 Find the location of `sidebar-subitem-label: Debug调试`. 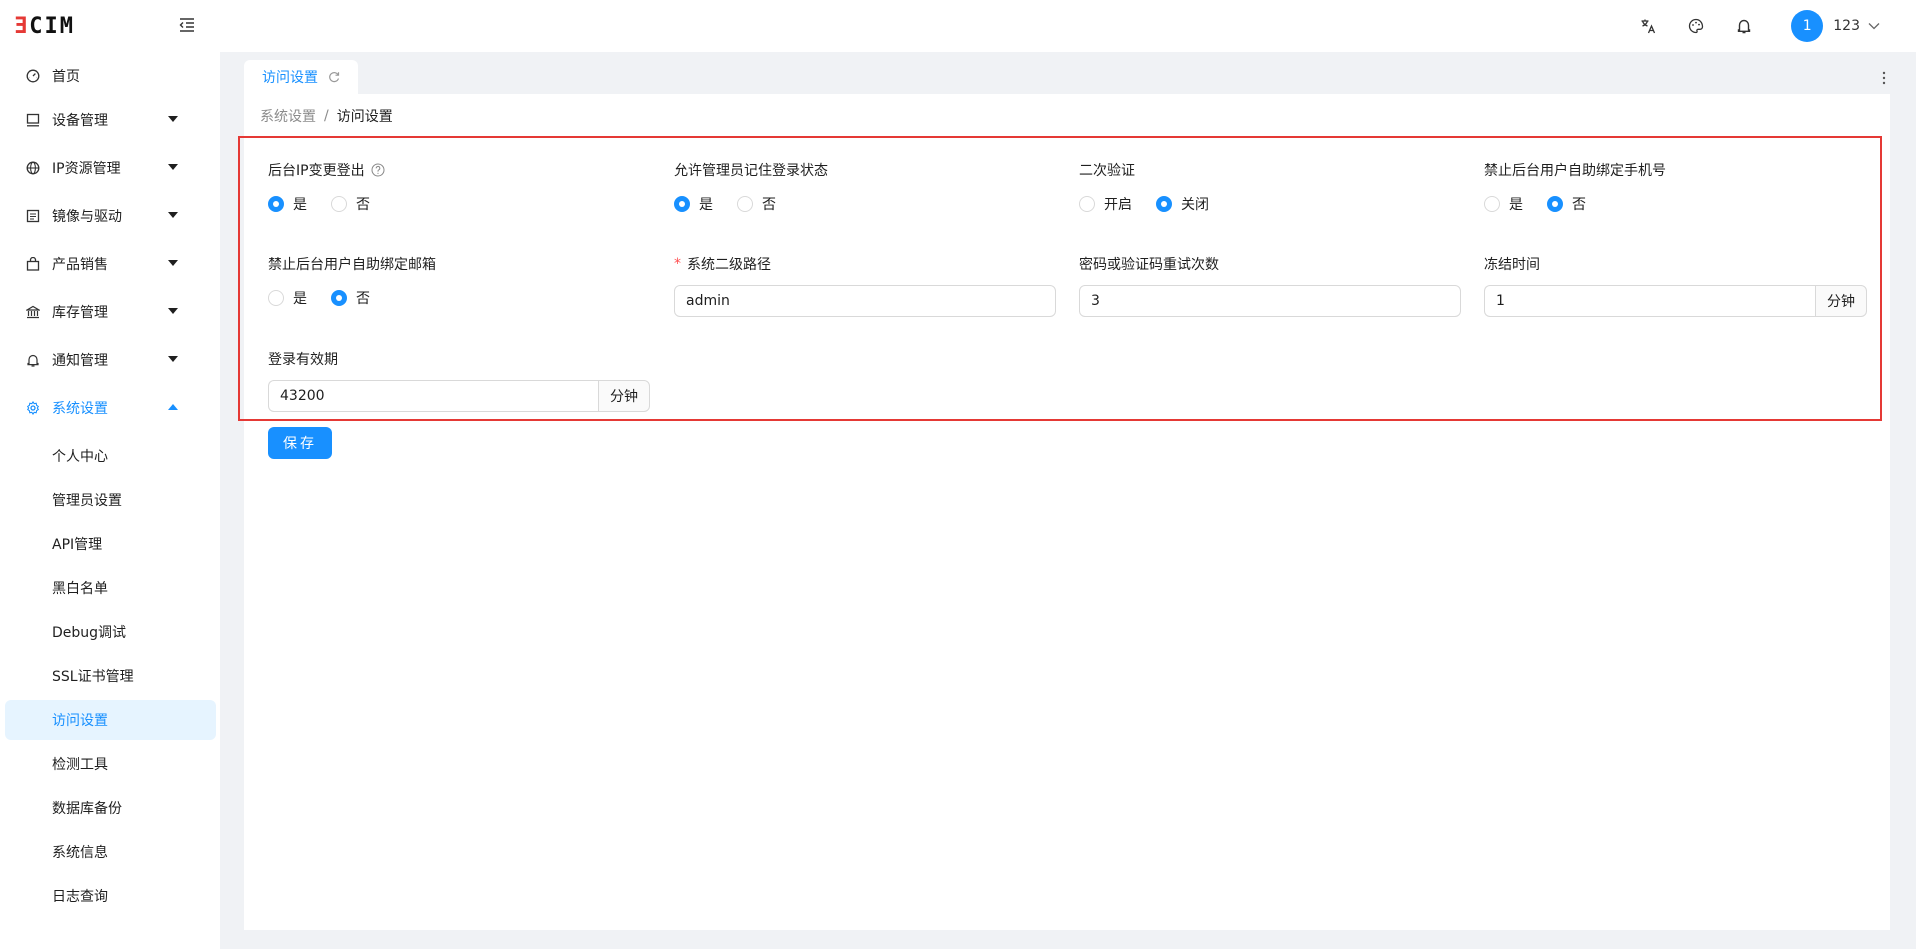

sidebar-subitem-label: Debug调试 is located at coordinates (89, 633).